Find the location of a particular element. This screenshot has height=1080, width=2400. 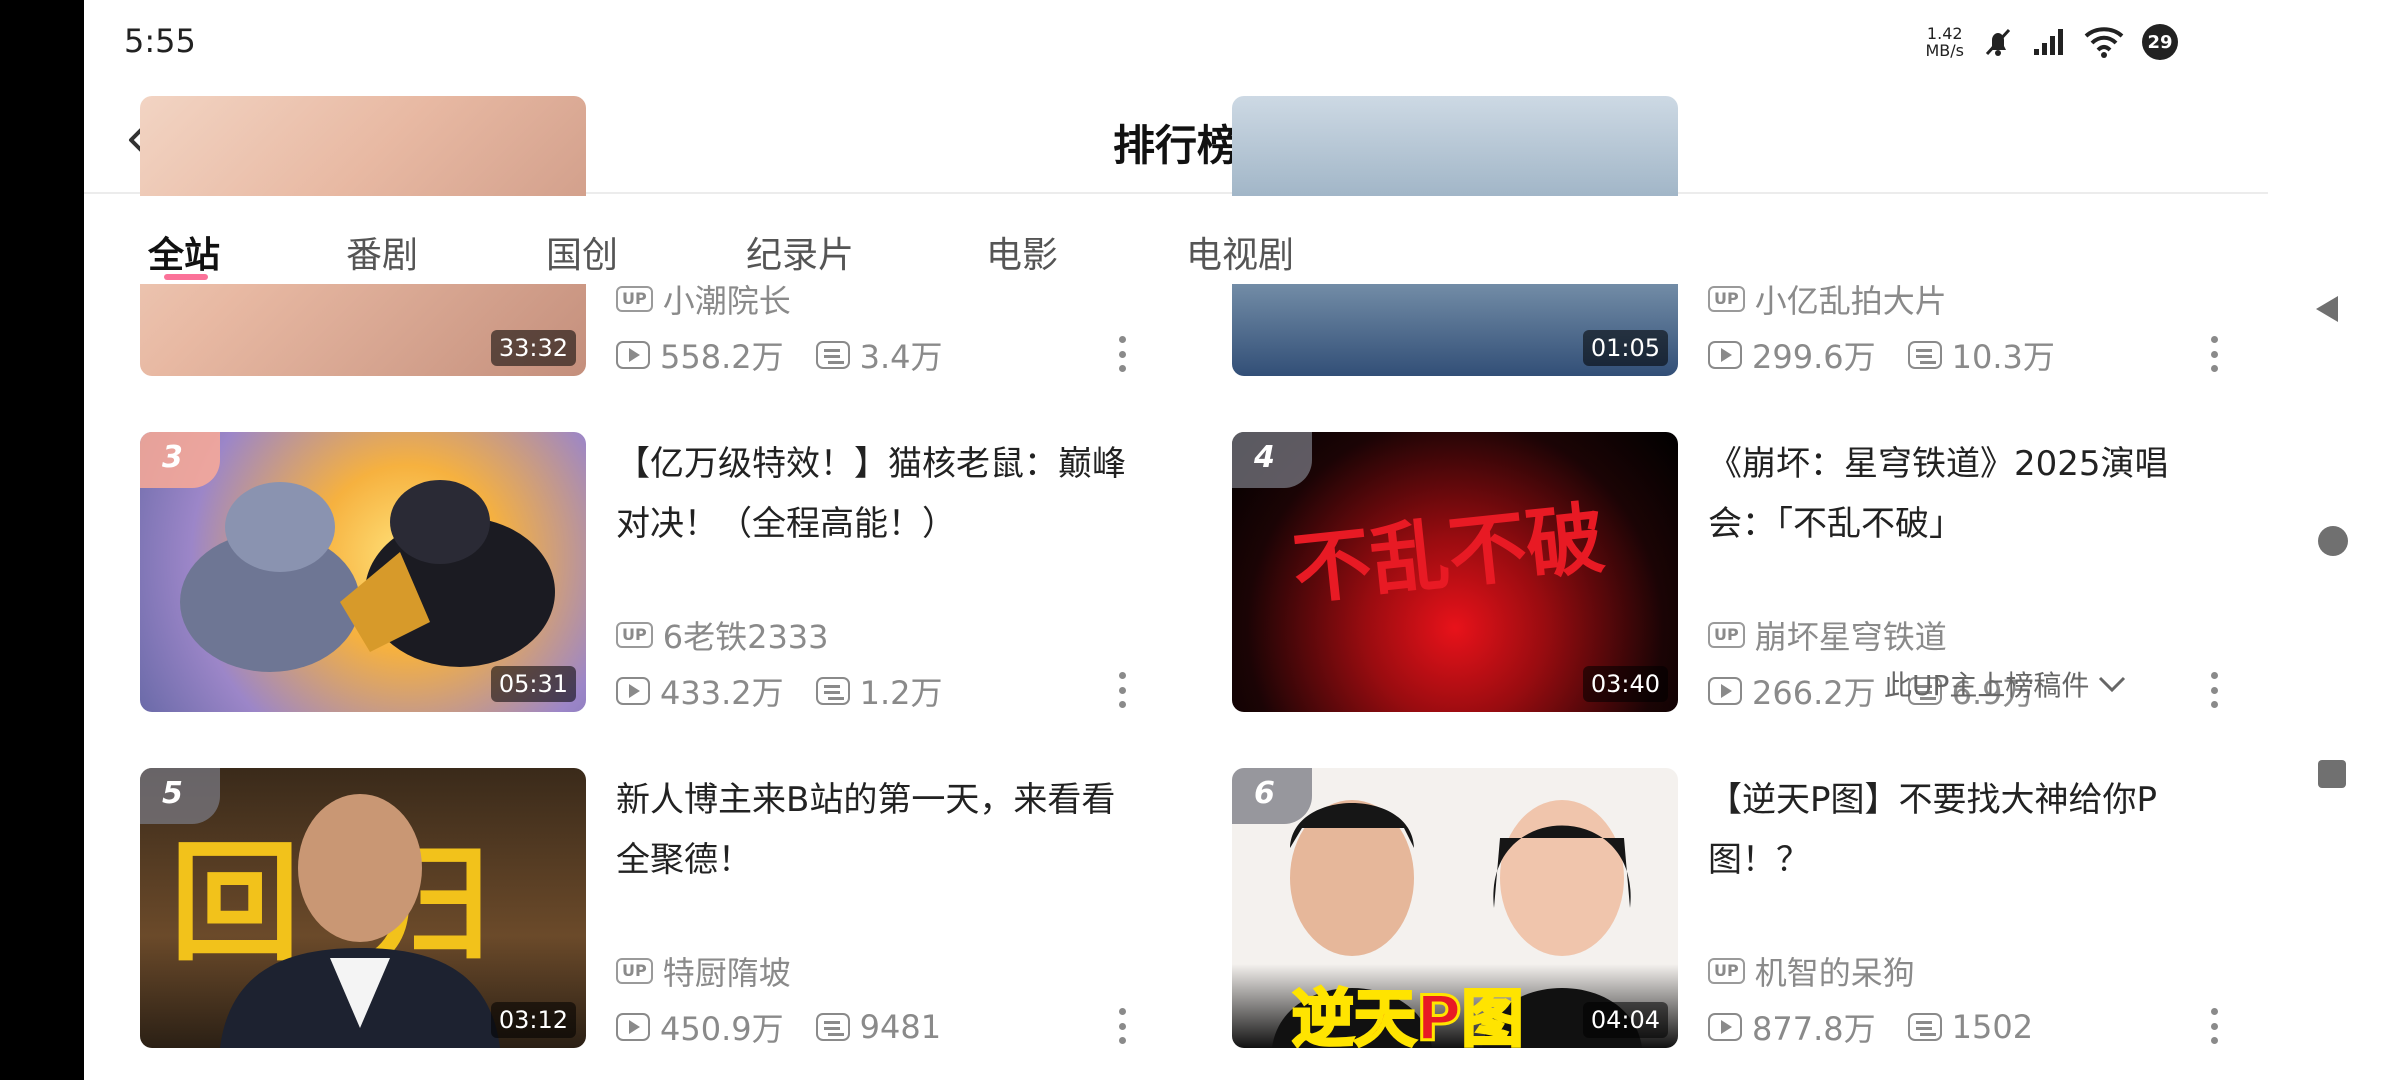

rank-badge: 5 is located at coordinates (180, 796).